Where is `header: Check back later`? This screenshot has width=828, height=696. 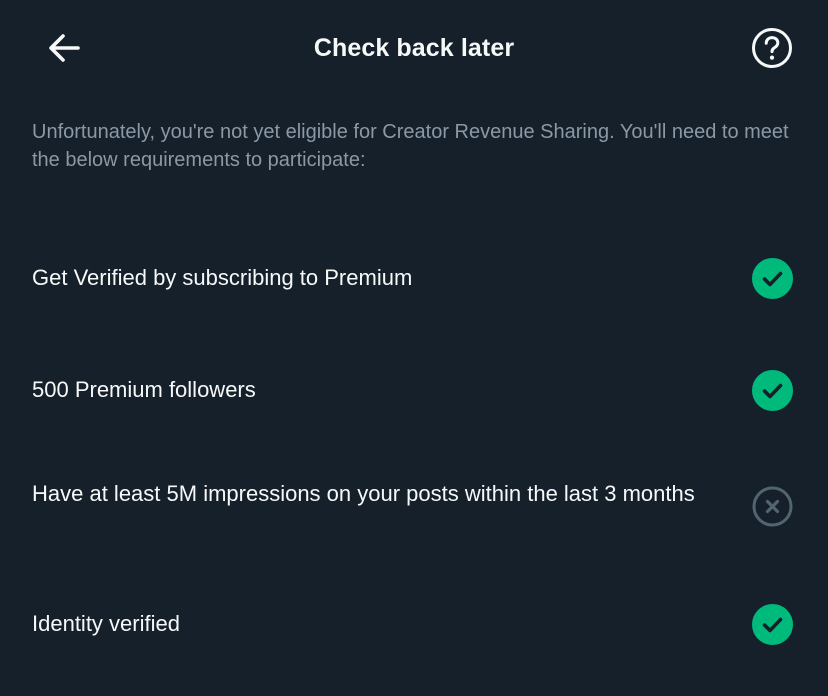
header: Check back later is located at coordinates (414, 49).